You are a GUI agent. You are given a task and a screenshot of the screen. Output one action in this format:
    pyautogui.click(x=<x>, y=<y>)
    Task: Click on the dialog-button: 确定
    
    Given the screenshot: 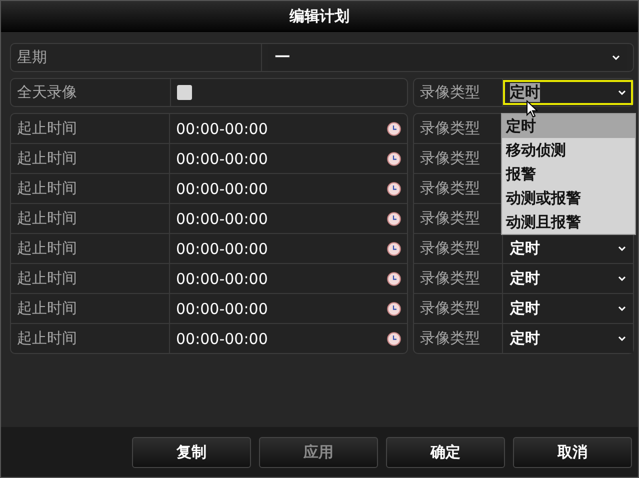 What is the action you would take?
    pyautogui.click(x=445, y=452)
    